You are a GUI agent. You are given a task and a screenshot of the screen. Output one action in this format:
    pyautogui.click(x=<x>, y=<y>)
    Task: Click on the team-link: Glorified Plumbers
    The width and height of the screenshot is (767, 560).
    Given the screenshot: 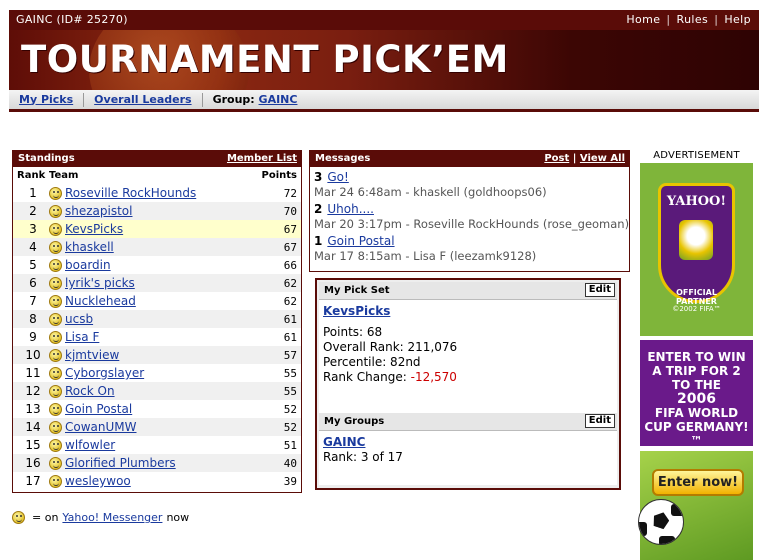 What is the action you would take?
    pyautogui.click(x=161, y=463)
    